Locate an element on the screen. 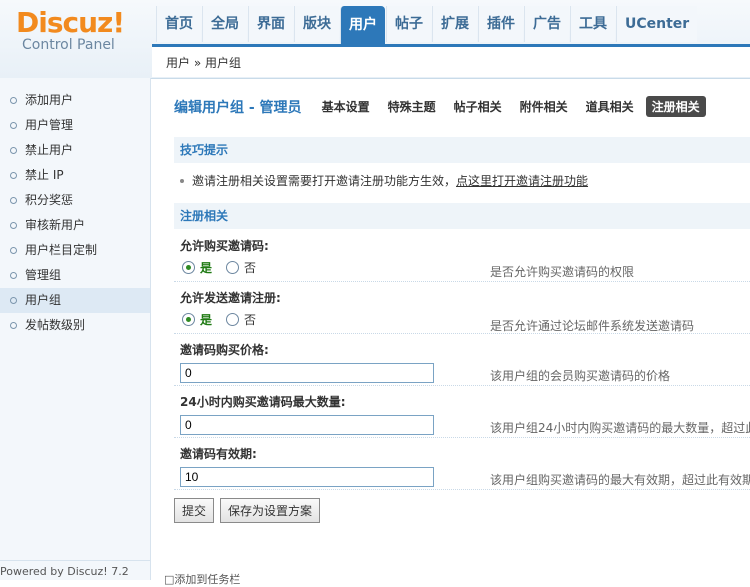 The image size is (750, 587). sidebar-item-user-groups: 用户组 is located at coordinates (75, 300).